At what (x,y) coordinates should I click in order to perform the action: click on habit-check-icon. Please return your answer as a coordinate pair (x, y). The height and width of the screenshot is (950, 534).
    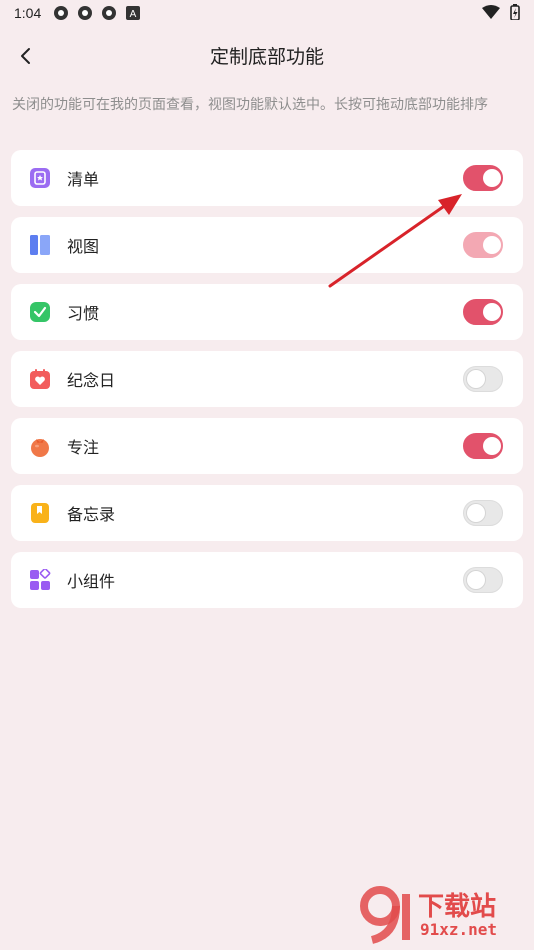
    Looking at the image, I should click on (40, 312).